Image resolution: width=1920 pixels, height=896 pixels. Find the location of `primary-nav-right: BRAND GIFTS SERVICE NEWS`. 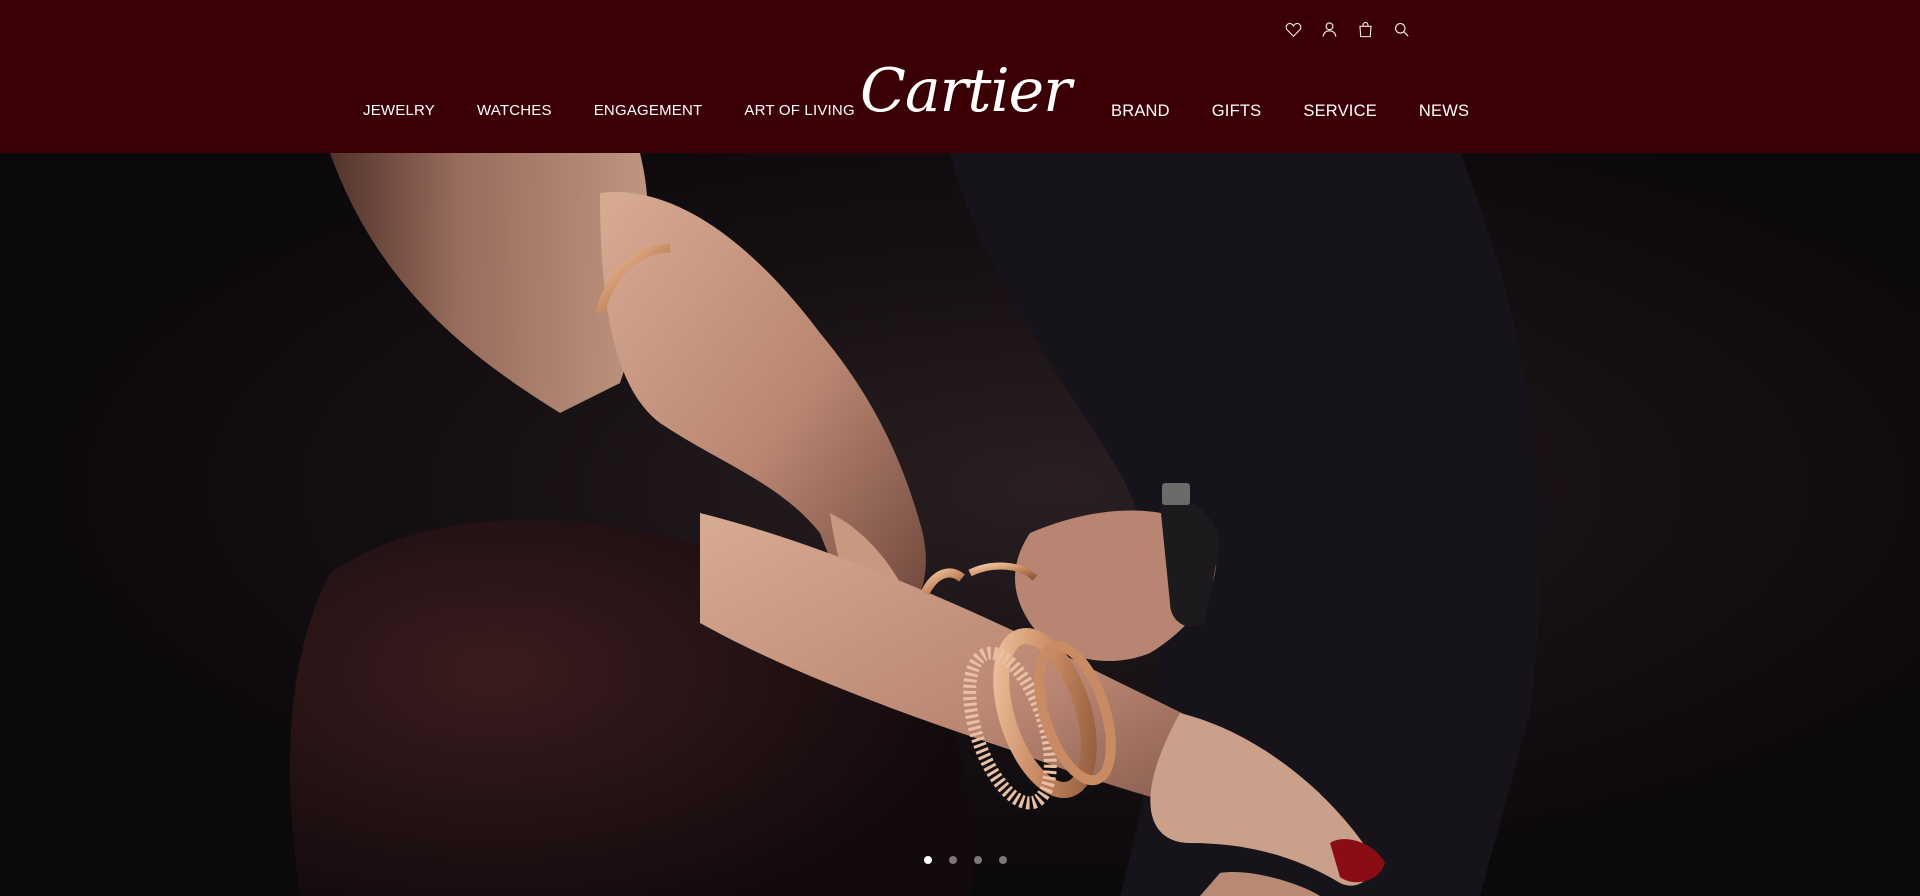

primary-nav-right: BRAND GIFTS SERVICE NEWS is located at coordinates (1311, 111).